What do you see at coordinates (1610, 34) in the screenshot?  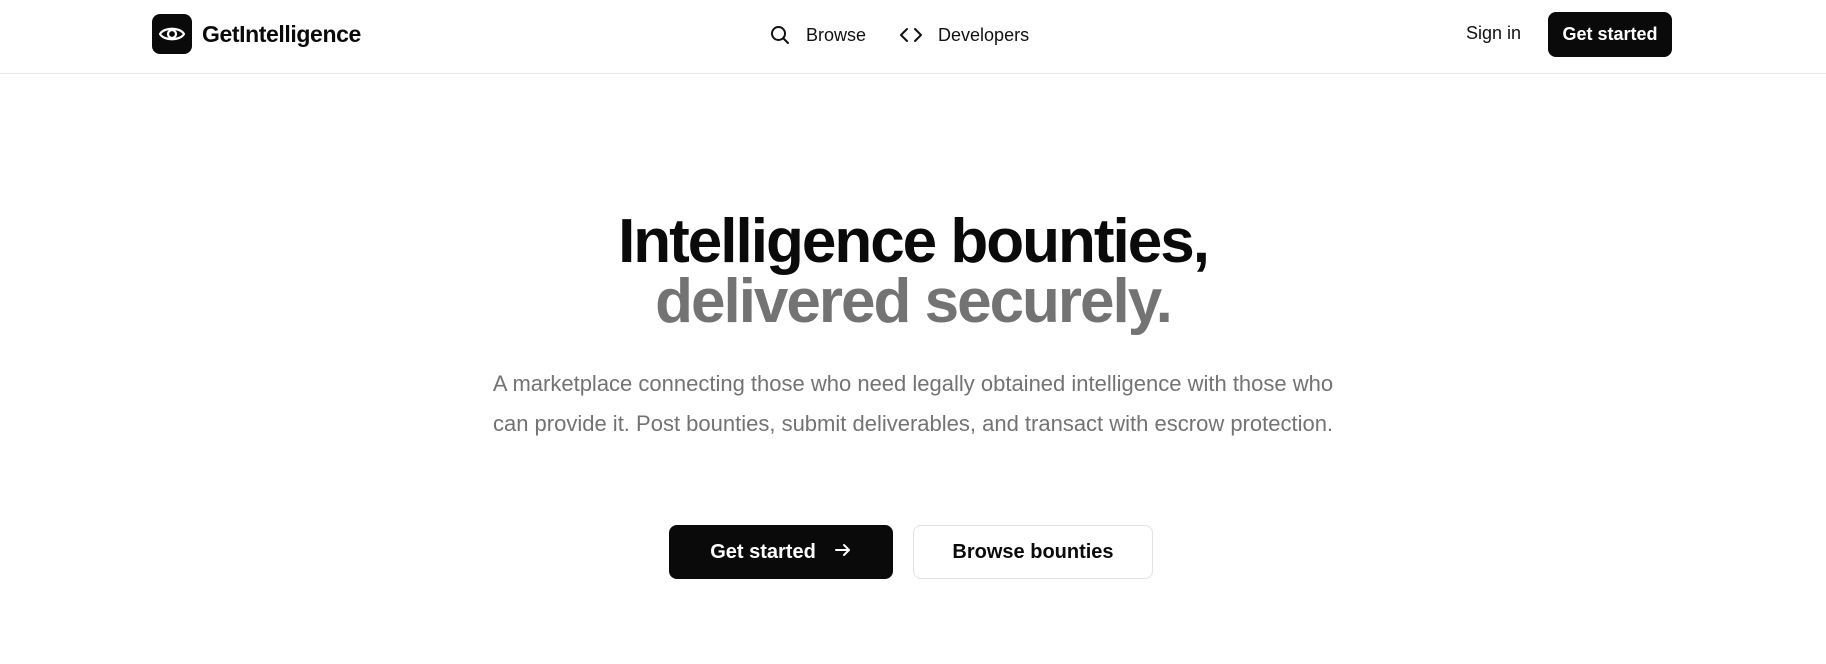 I see `get-started-button-header: Get started` at bounding box center [1610, 34].